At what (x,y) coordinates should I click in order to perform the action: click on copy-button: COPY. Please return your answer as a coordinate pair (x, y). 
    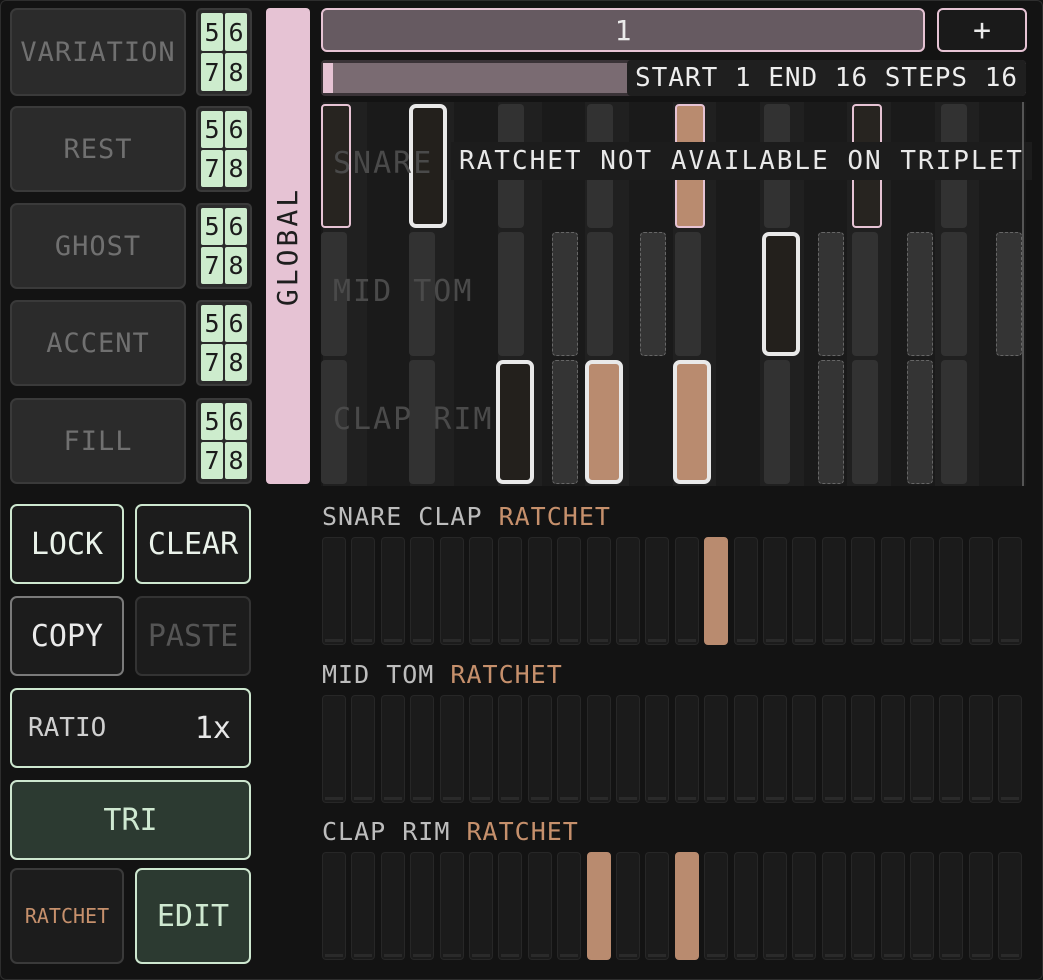
    Looking at the image, I should click on (67, 636).